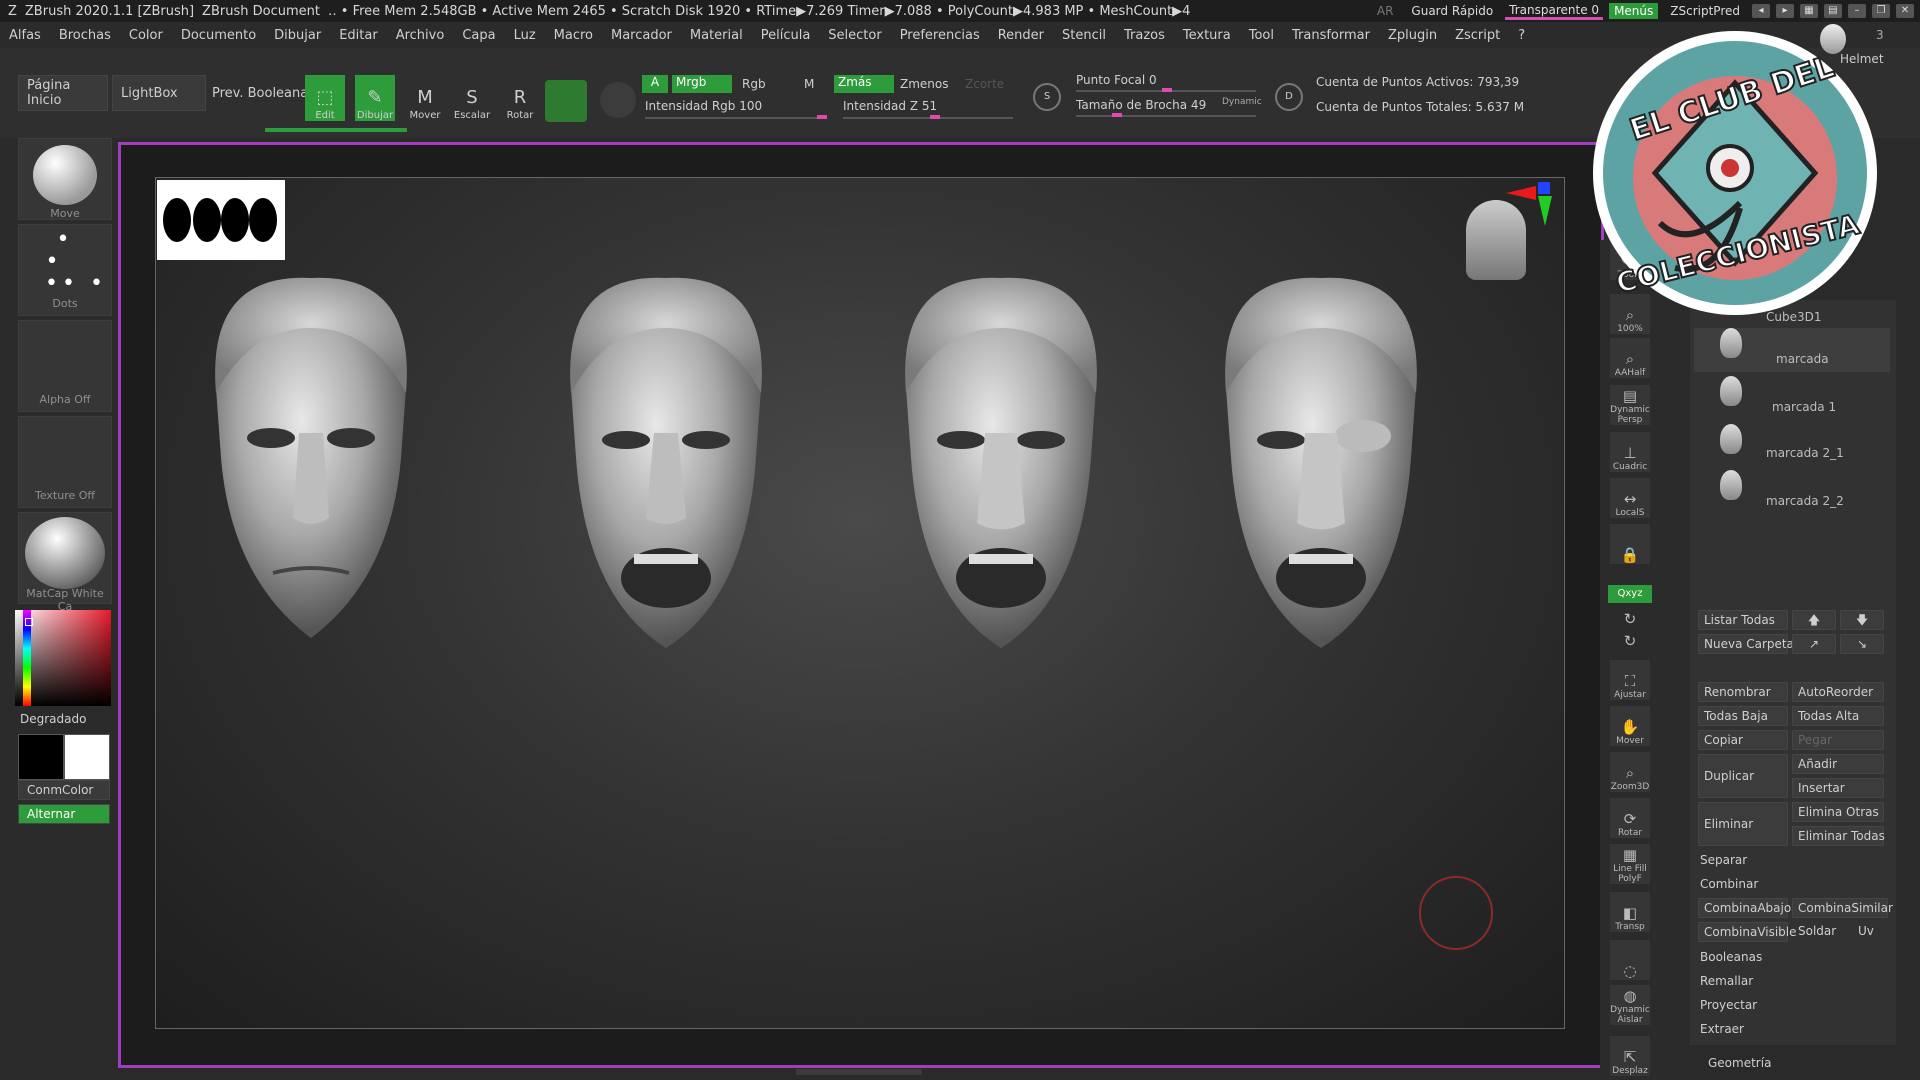  I want to click on delete-button: Eliminar, so click(1743, 824).